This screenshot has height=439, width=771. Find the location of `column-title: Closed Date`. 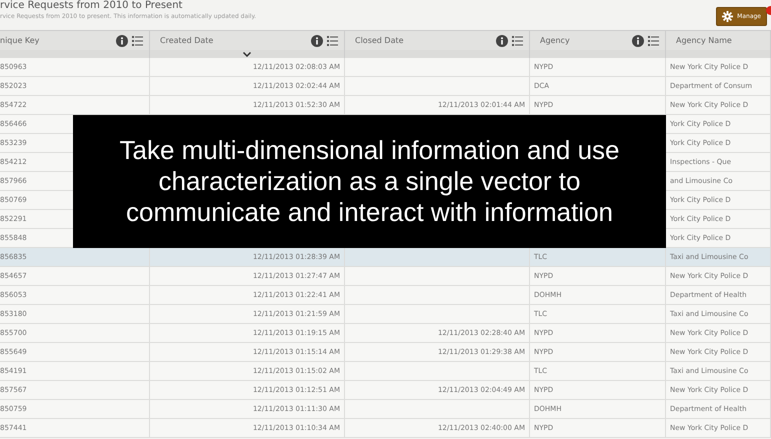

column-title: Closed Date is located at coordinates (380, 40).